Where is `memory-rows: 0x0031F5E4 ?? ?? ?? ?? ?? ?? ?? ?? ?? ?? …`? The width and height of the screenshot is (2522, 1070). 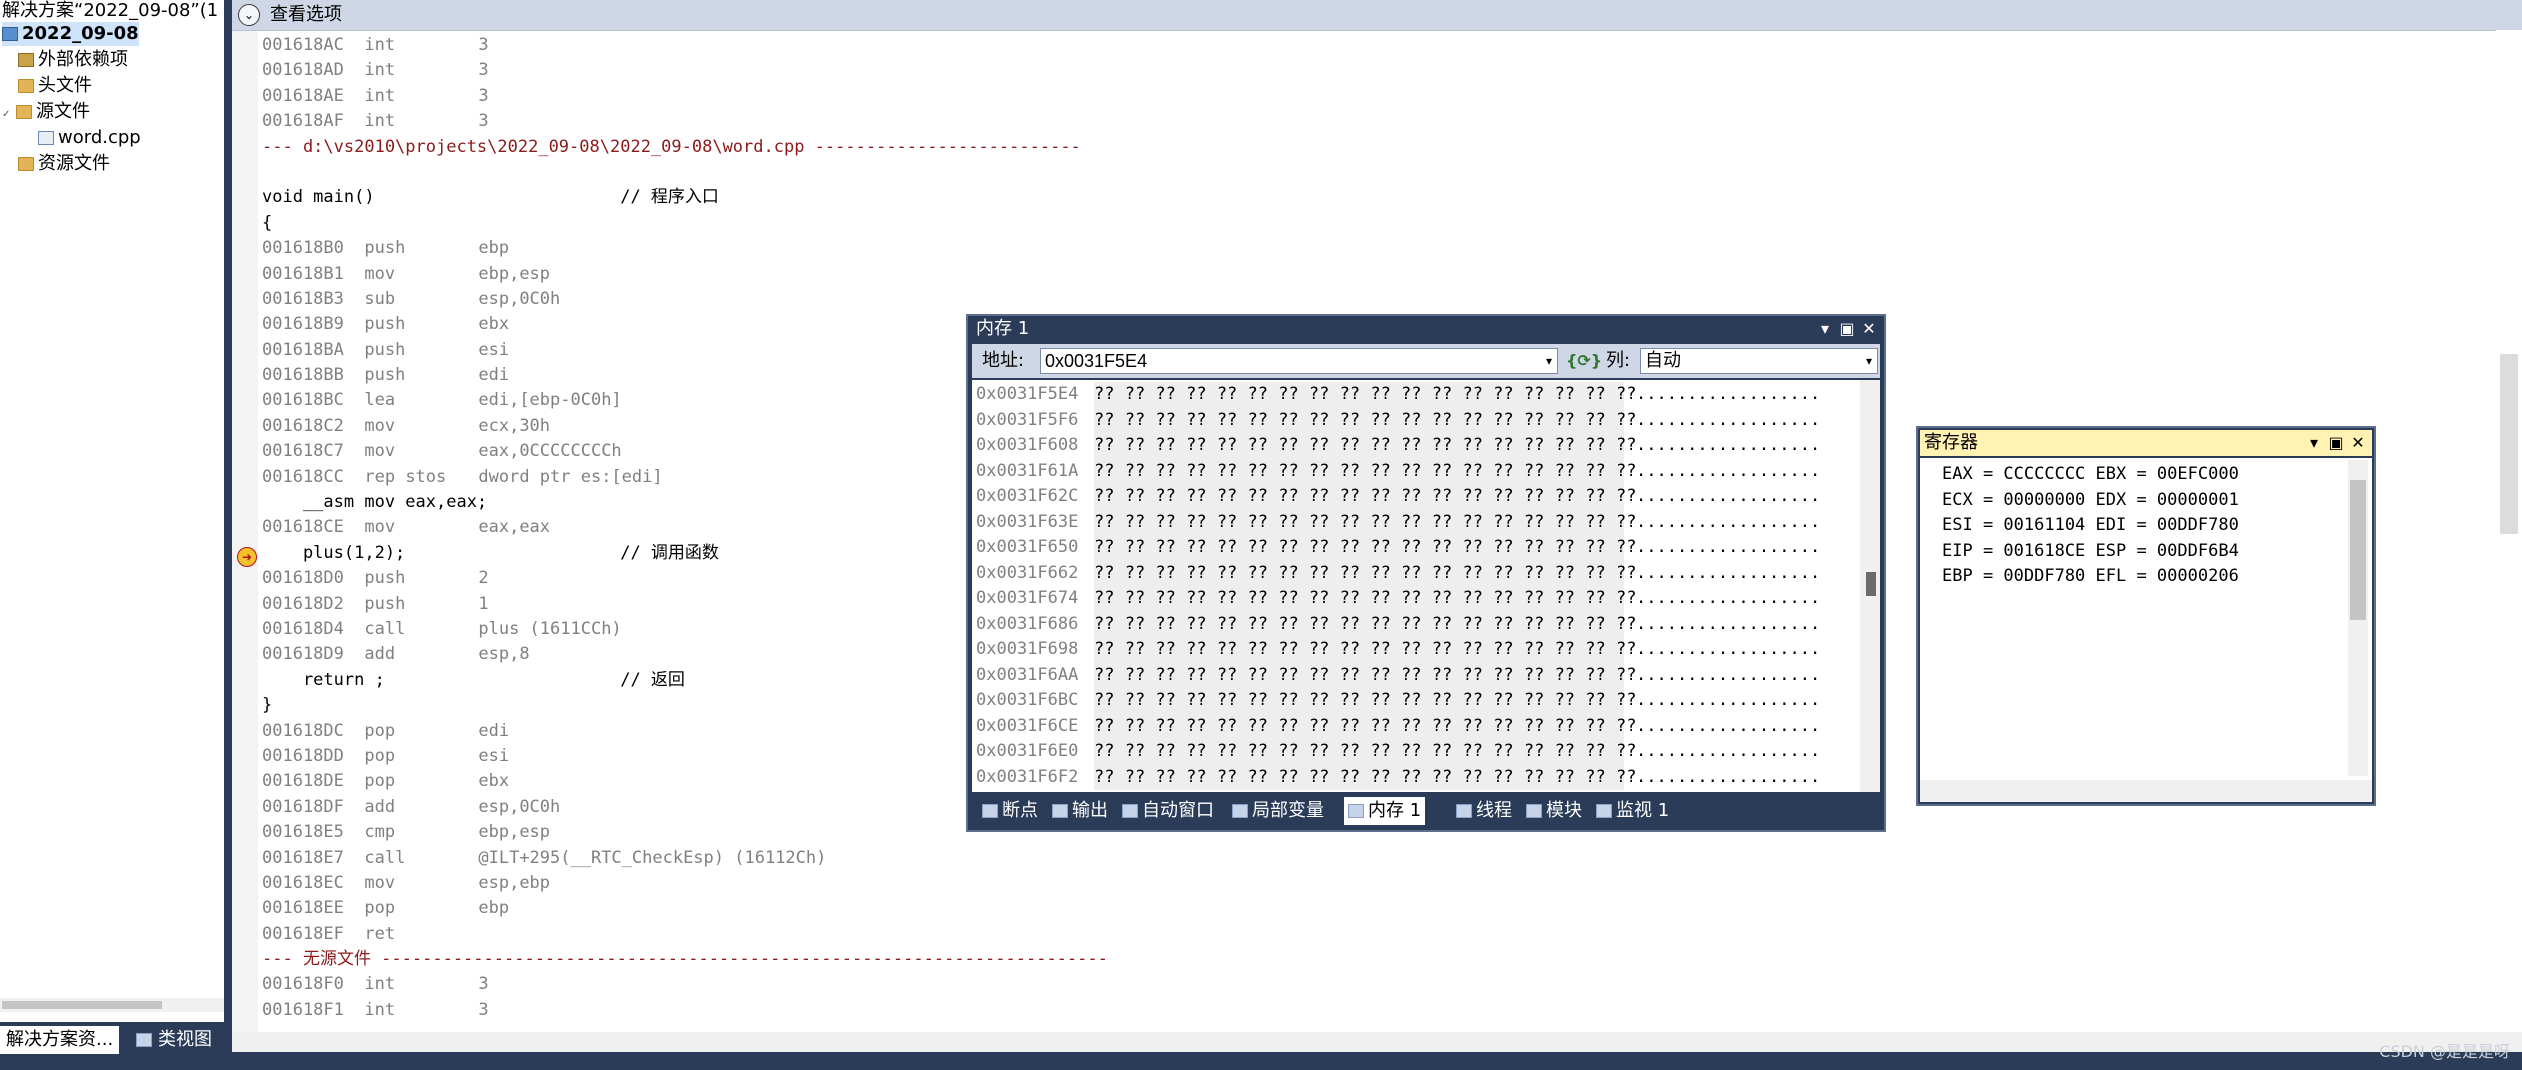
memory-rows: 0x0031F5E4 ?? ?? ?? ?? ?? ?? ?? ?? ?? ?? … is located at coordinates (1398, 586).